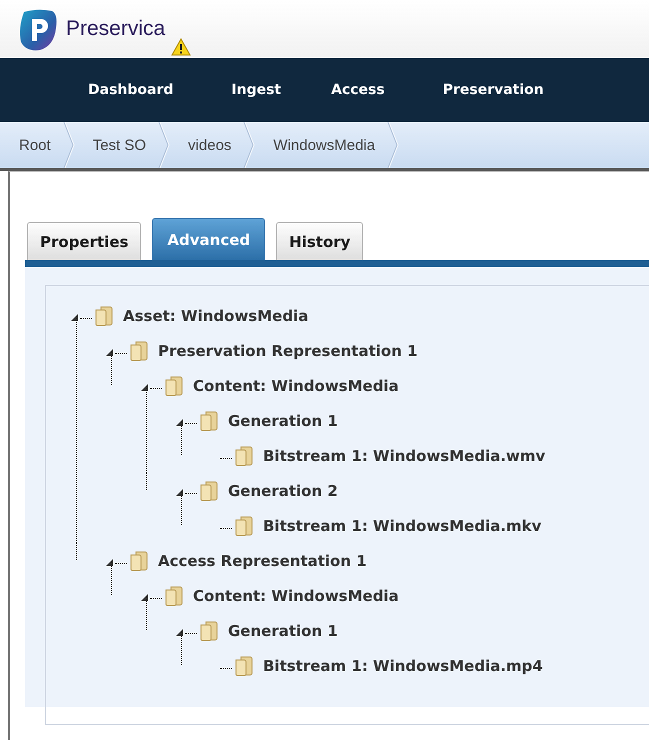  What do you see at coordinates (321, 145) in the screenshot?
I see `breadcrumb-link: WindowsMedia` at bounding box center [321, 145].